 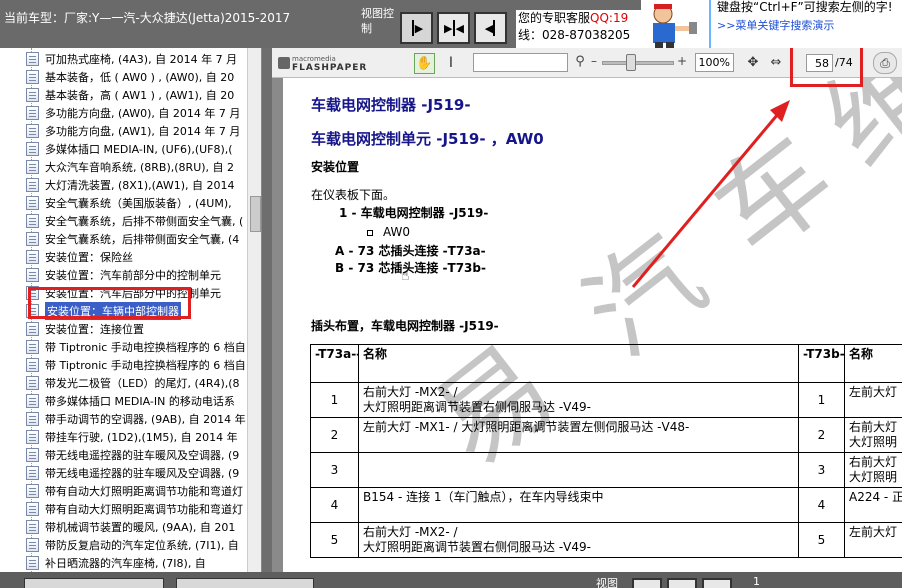 What do you see at coordinates (94, 329) in the screenshot?
I see `tree-item-label: 安装位置：连接位置` at bounding box center [94, 329].